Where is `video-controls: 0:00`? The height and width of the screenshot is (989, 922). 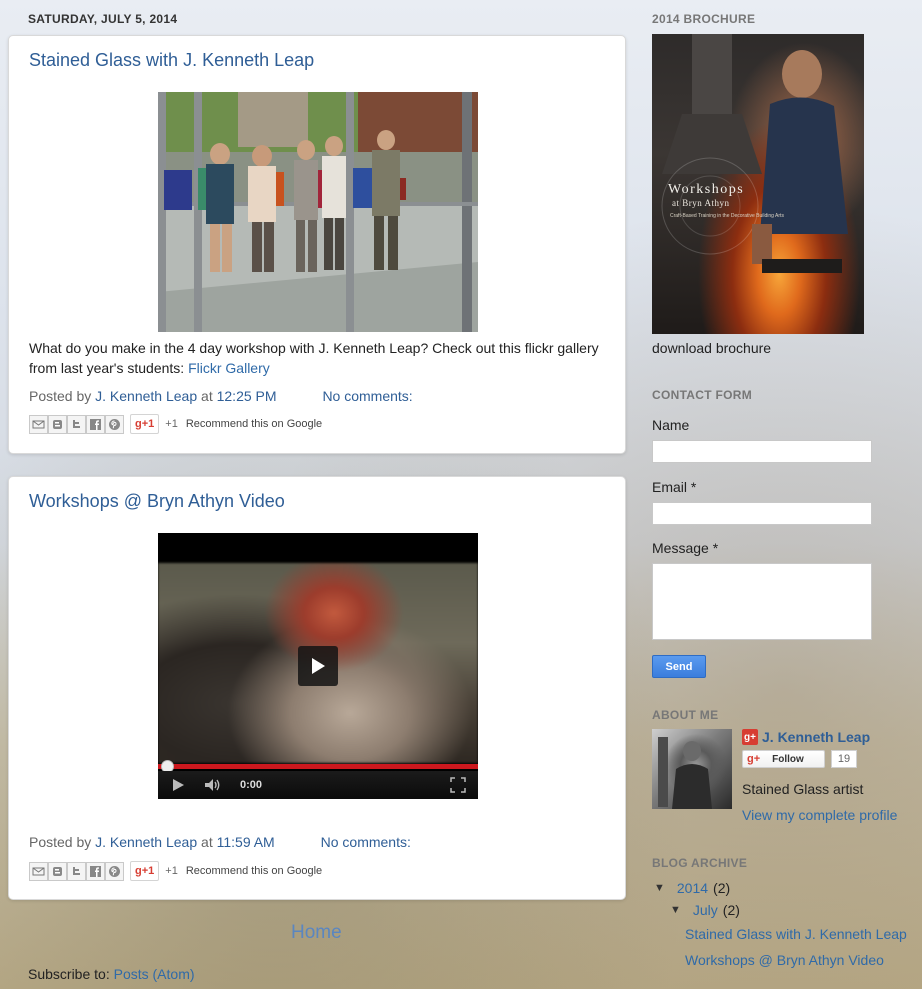 video-controls: 0:00 is located at coordinates (318, 785).